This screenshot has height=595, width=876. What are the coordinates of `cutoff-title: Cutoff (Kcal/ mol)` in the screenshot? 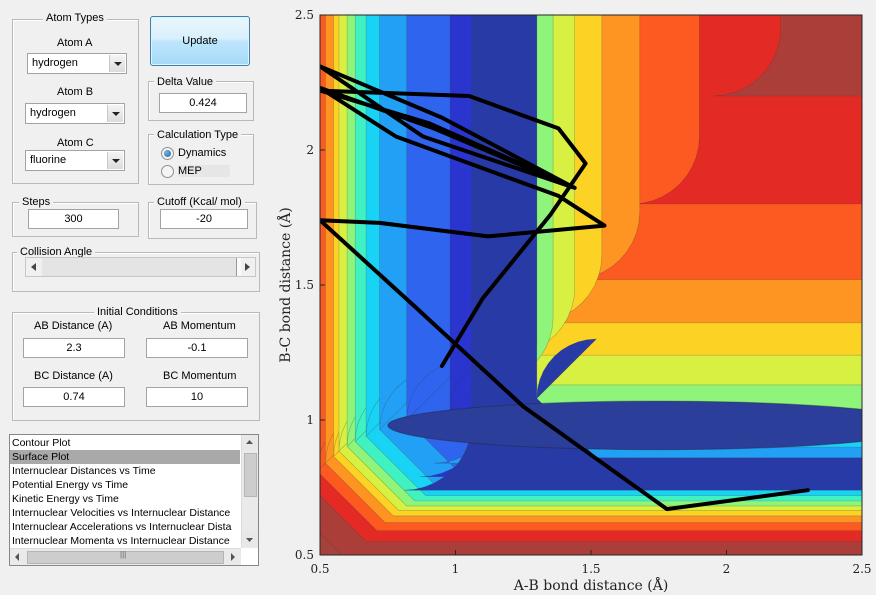 It's located at (199, 202).